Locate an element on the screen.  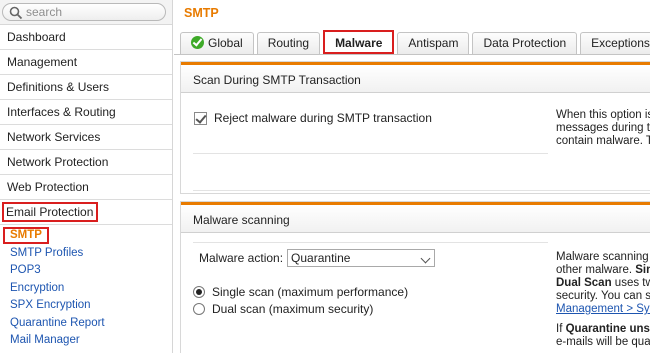
sidebar-item-email-protection-label: Email Protection is located at coordinates (50, 212).